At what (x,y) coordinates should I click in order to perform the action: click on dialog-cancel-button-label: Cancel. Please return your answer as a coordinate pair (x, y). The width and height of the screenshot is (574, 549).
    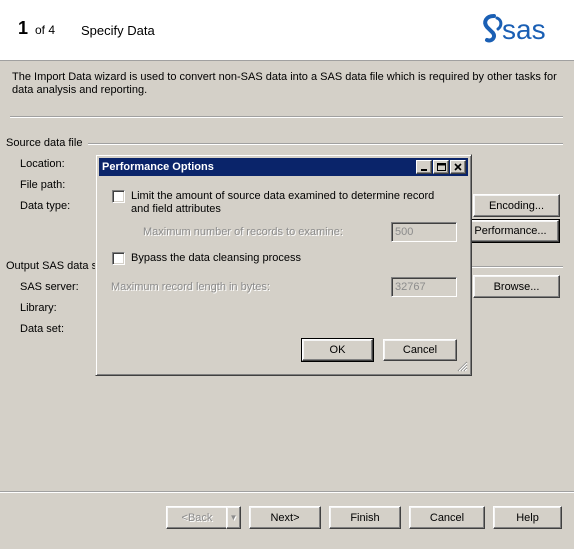
    Looking at the image, I should click on (420, 350).